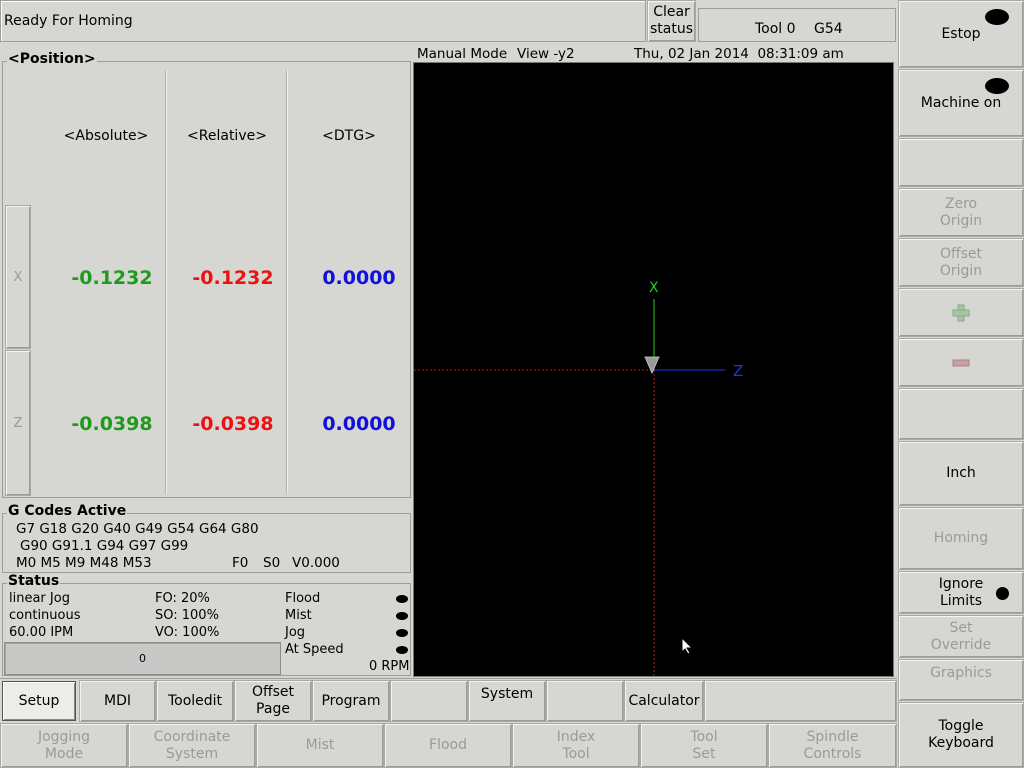  What do you see at coordinates (351, 701) in the screenshot?
I see `program-button: Program` at bounding box center [351, 701].